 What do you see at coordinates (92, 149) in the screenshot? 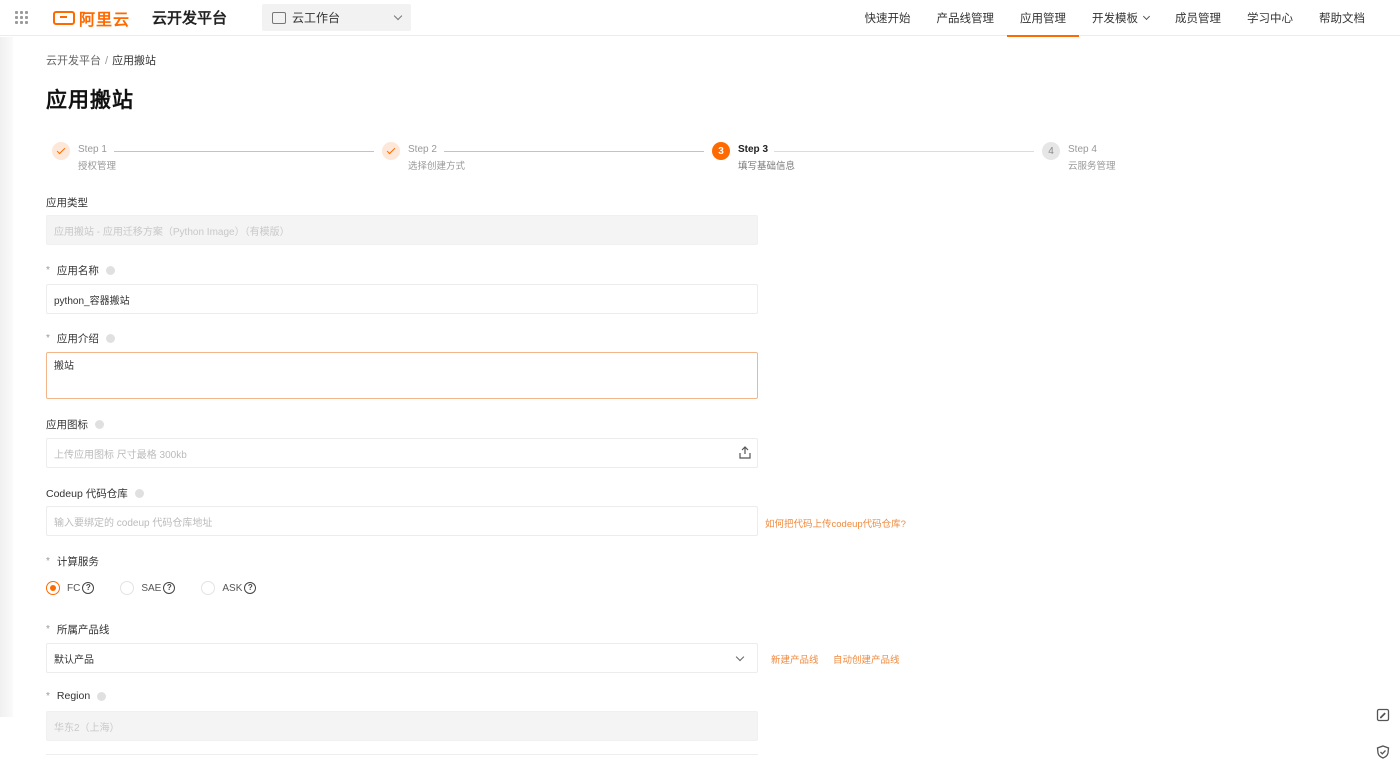
I see `step-title: Step 1` at bounding box center [92, 149].